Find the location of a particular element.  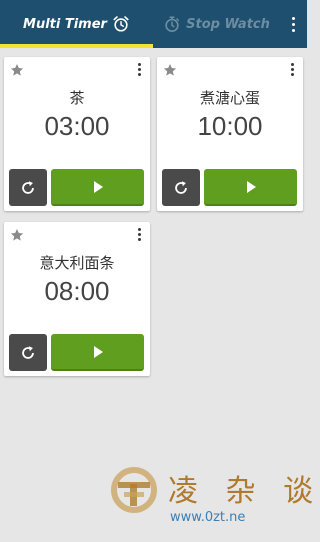

timer-name: 茶 is located at coordinates (77, 98).